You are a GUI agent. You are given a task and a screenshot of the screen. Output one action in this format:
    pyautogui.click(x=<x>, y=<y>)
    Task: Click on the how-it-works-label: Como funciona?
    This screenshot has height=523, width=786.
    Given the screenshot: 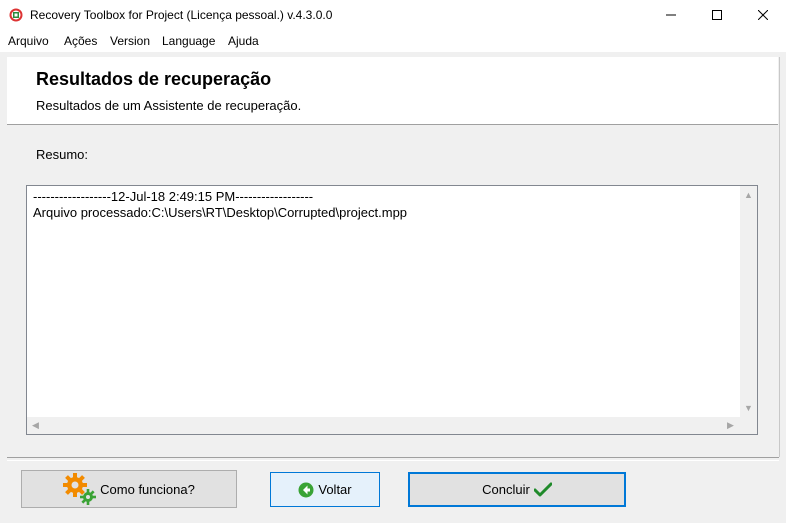 What is the action you would take?
    pyautogui.click(x=147, y=489)
    